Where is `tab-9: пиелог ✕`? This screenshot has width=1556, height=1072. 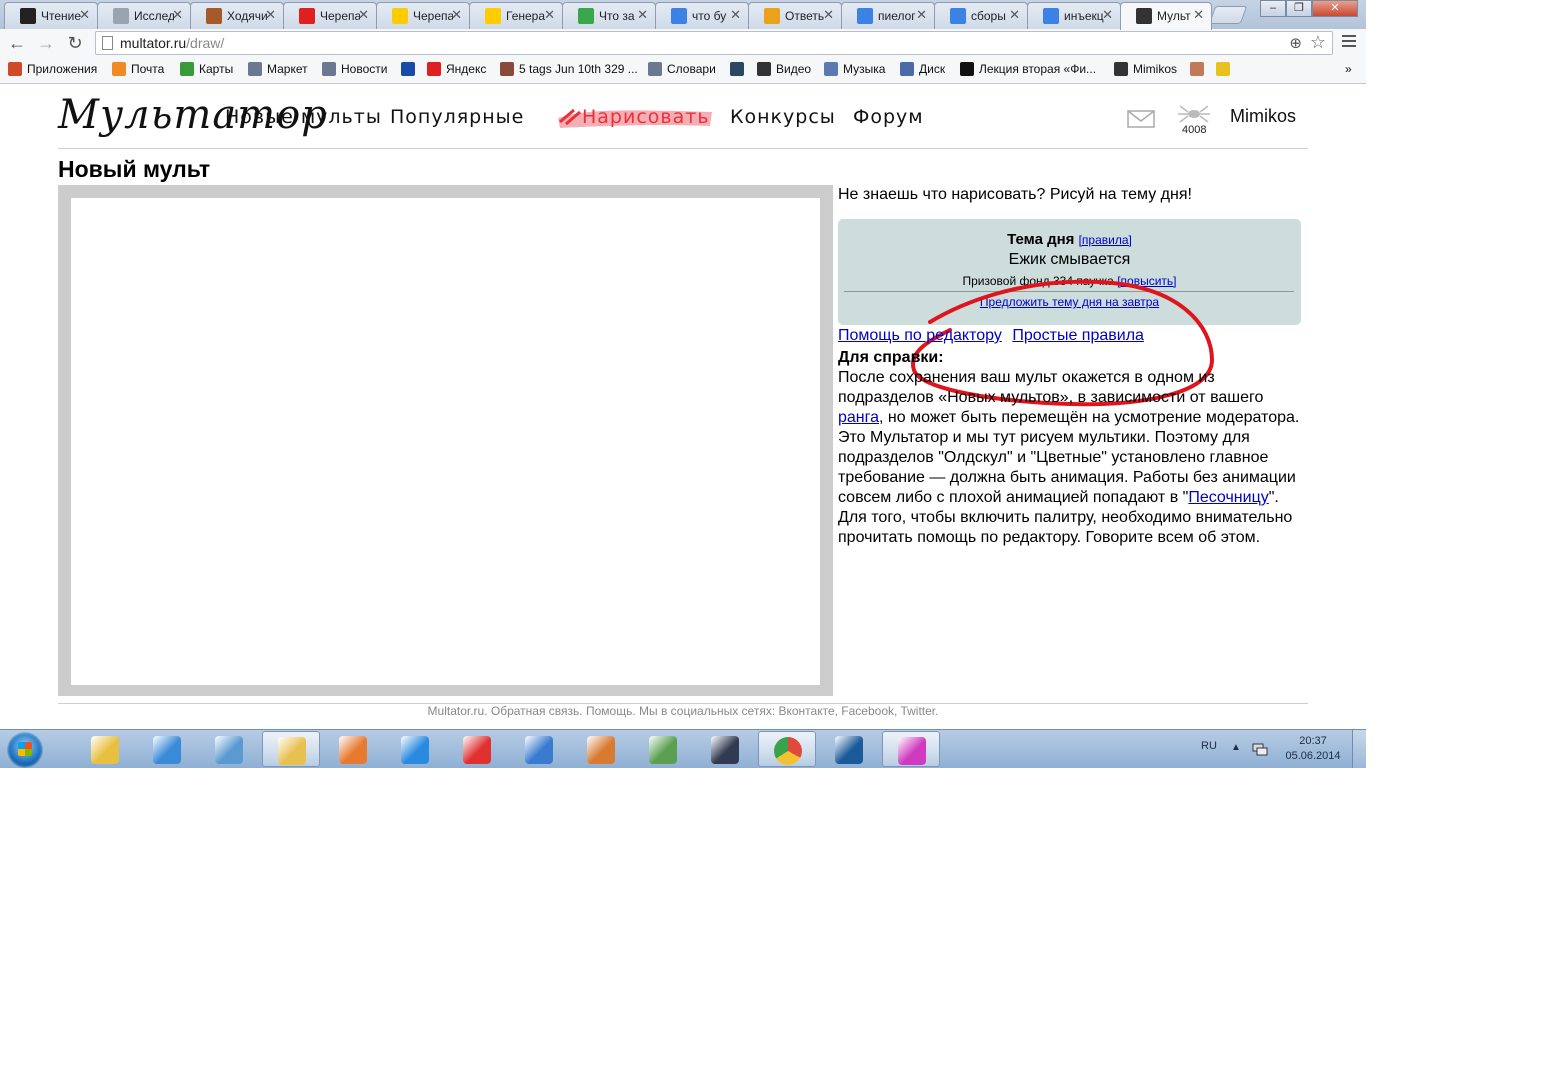 tab-9: пиелог ✕ is located at coordinates (888, 15).